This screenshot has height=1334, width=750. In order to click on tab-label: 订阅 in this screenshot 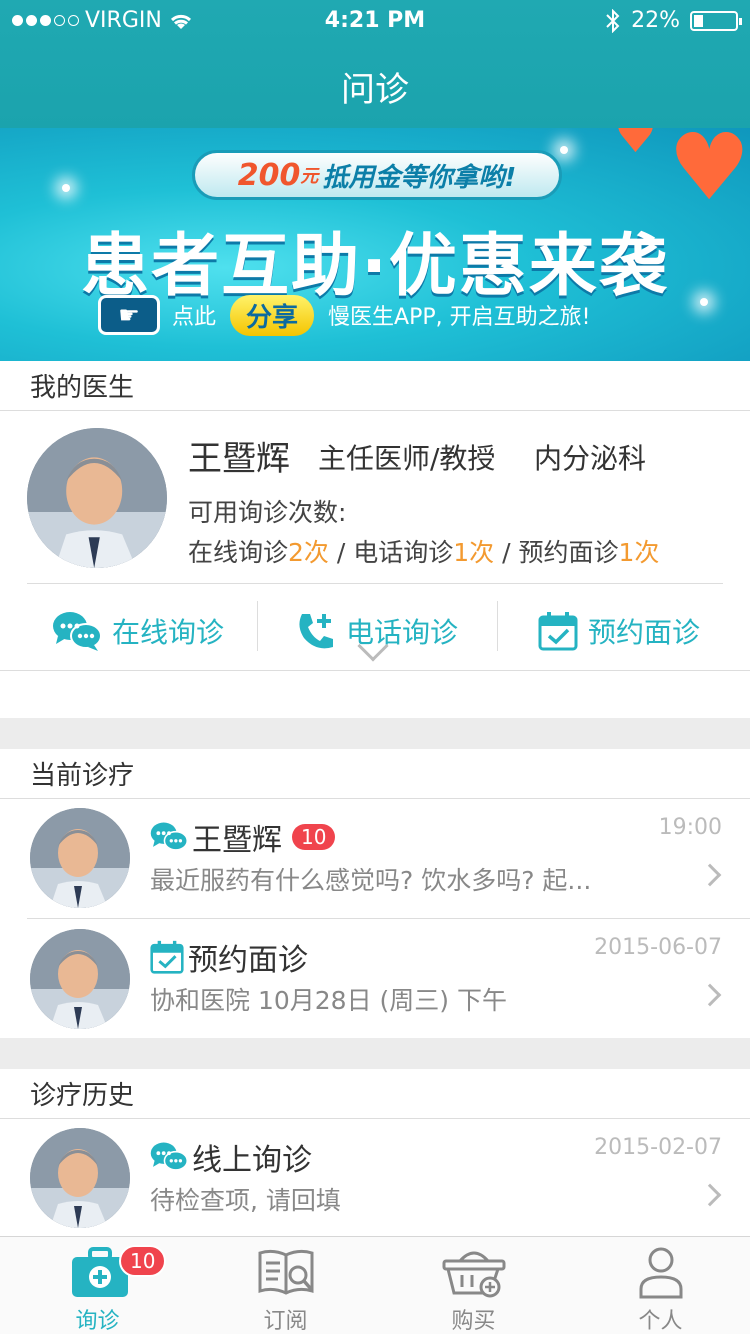, I will do `click(285, 1321)`.